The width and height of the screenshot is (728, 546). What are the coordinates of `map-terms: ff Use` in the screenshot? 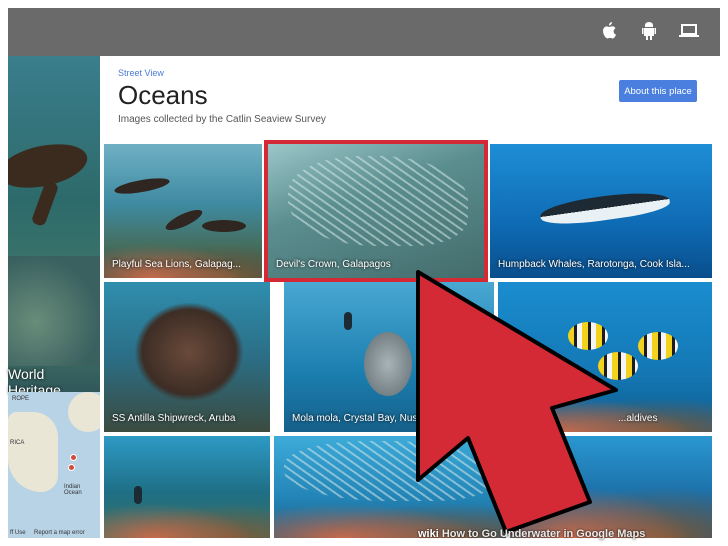 It's located at (18, 533).